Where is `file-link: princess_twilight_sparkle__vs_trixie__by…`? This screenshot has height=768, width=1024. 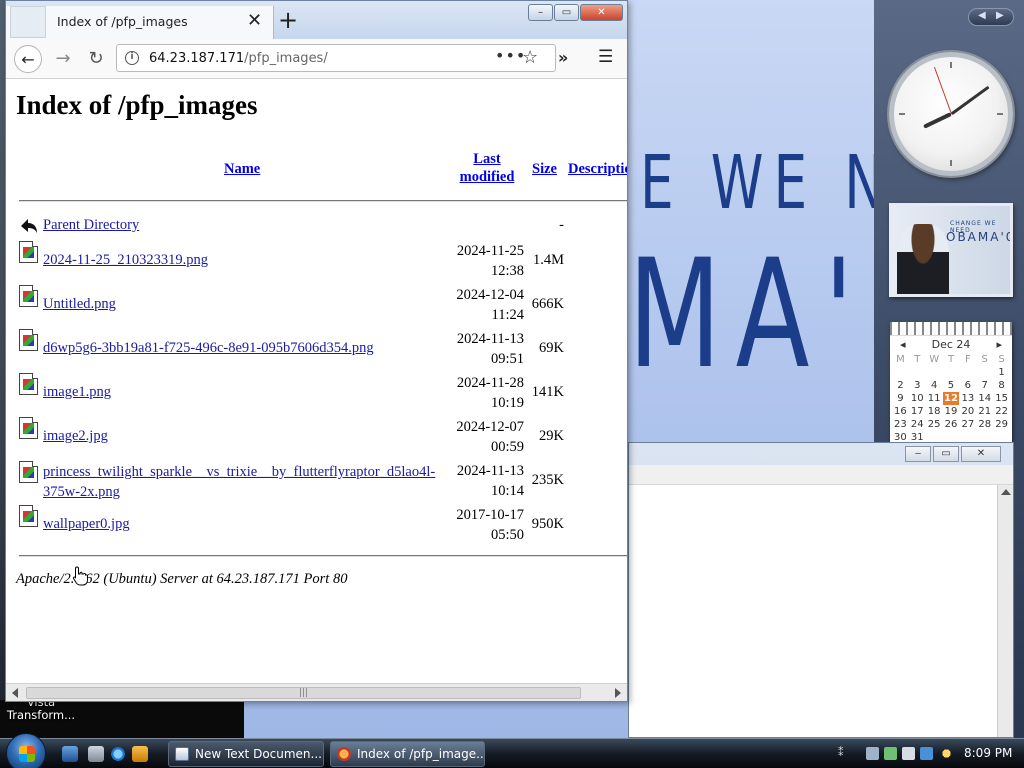
file-link: princess_twilight_sparkle__vs_trixie__by… is located at coordinates (239, 482).